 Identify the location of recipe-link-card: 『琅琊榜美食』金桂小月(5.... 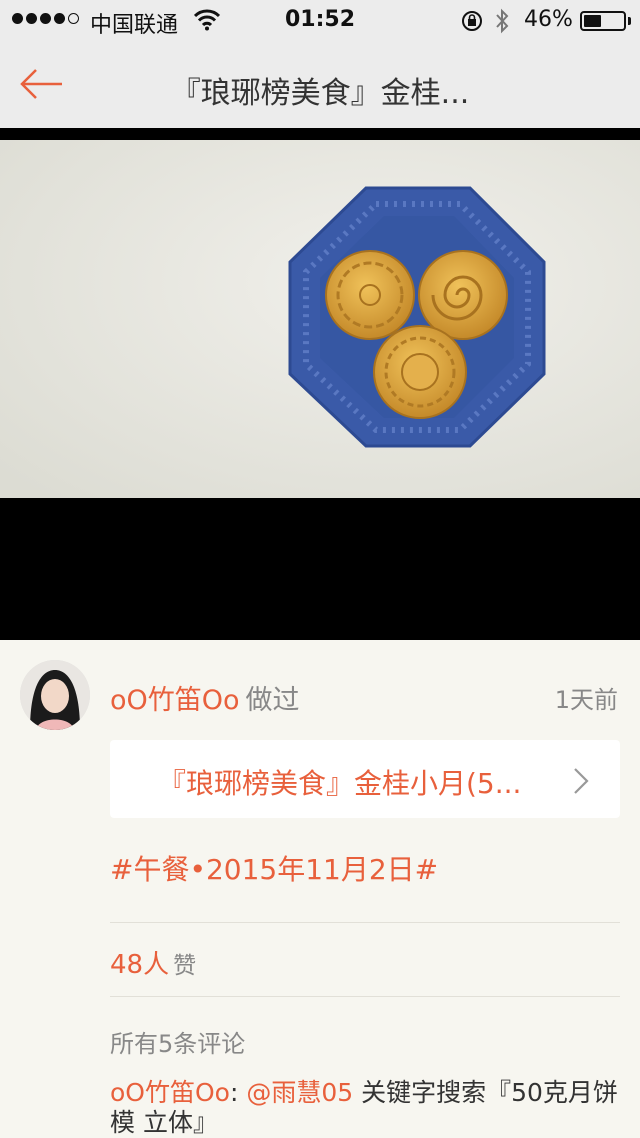
(365, 779).